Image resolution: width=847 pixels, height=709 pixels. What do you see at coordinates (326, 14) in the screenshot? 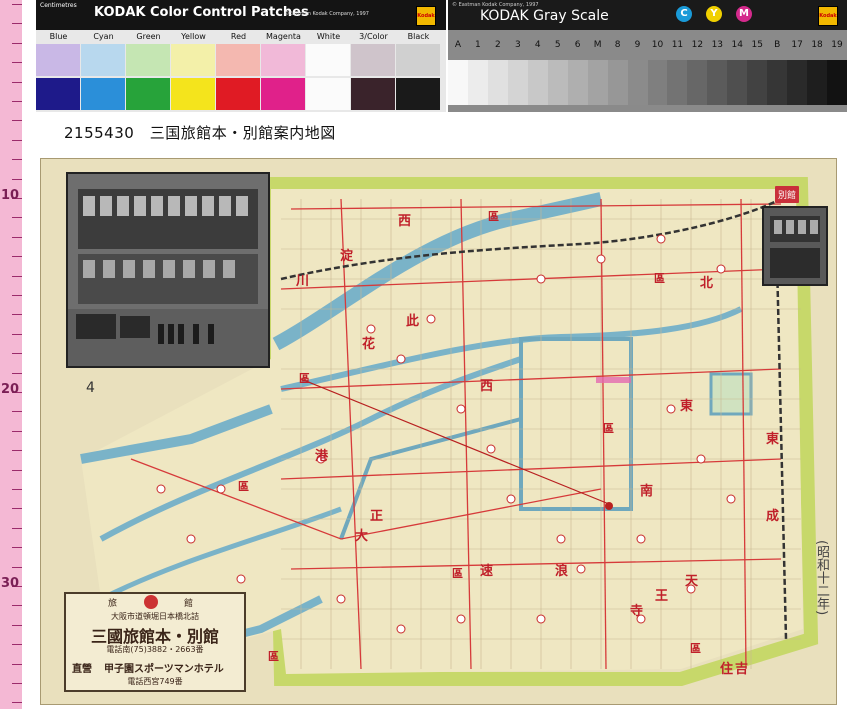
I see `color-strip-copyright: ©Eastman Kodak Company, 1997` at bounding box center [326, 14].